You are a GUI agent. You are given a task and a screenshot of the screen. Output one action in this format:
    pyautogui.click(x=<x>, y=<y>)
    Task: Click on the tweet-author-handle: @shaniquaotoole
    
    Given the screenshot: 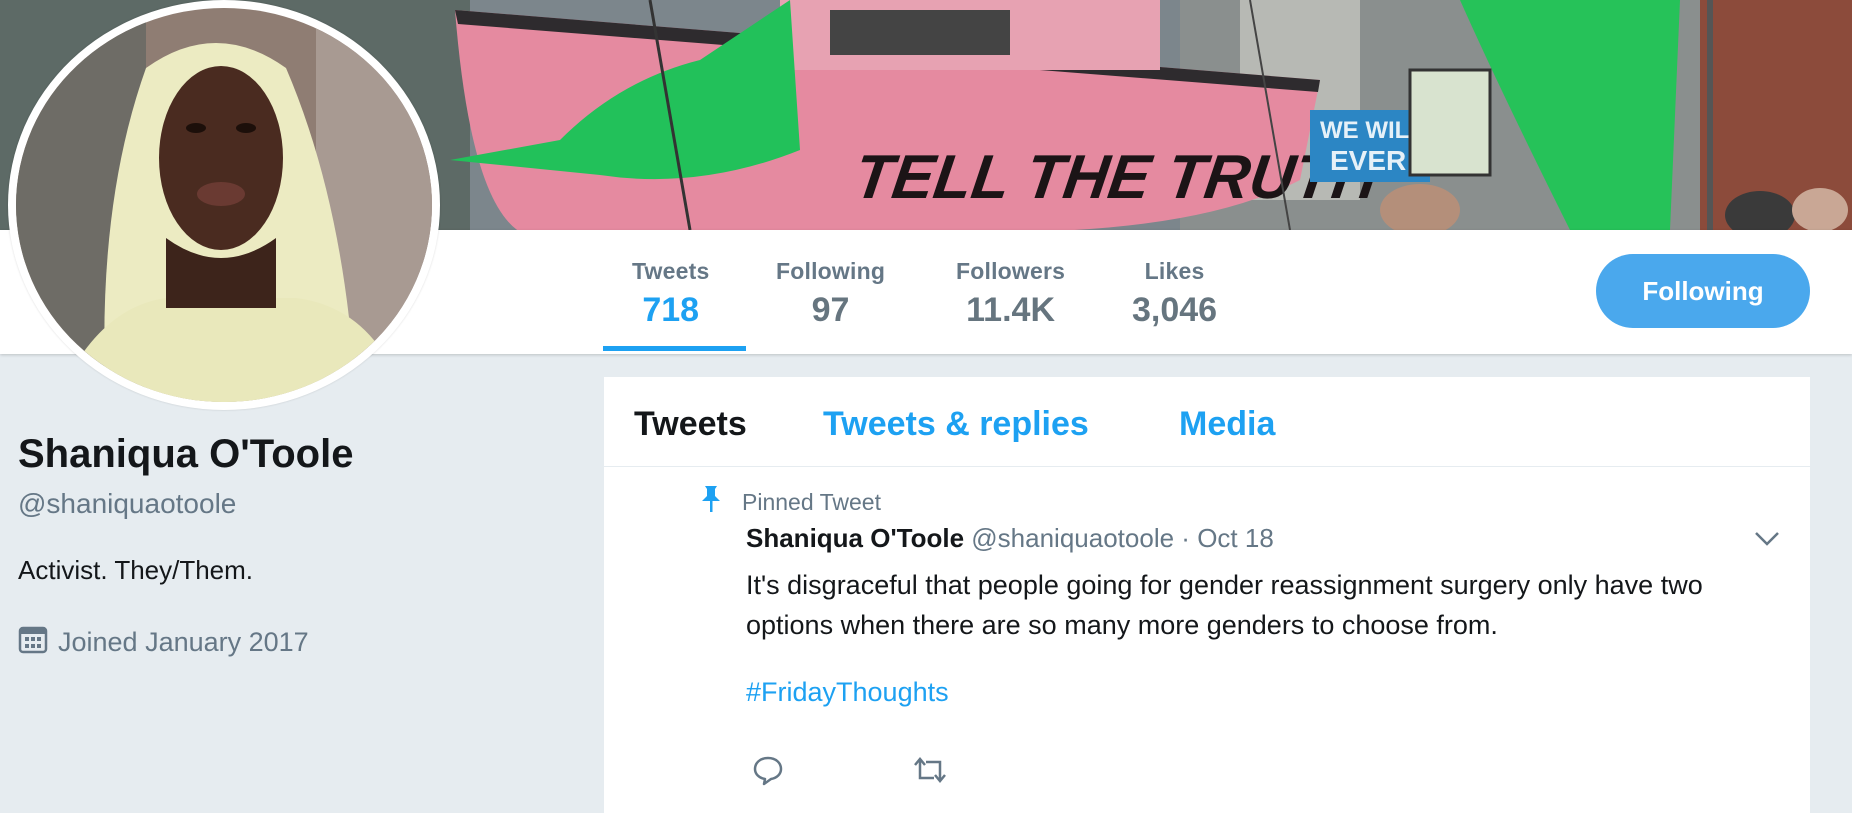 What is the action you would take?
    pyautogui.click(x=1072, y=538)
    